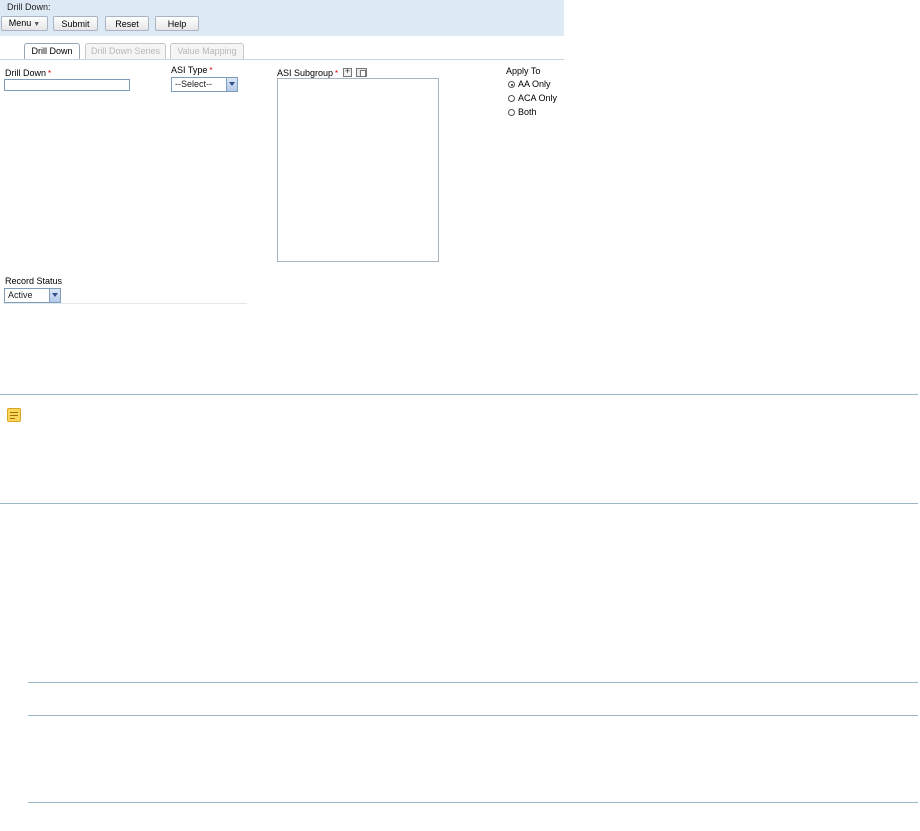  I want to click on page-title: Drill Down:, so click(29, 7).